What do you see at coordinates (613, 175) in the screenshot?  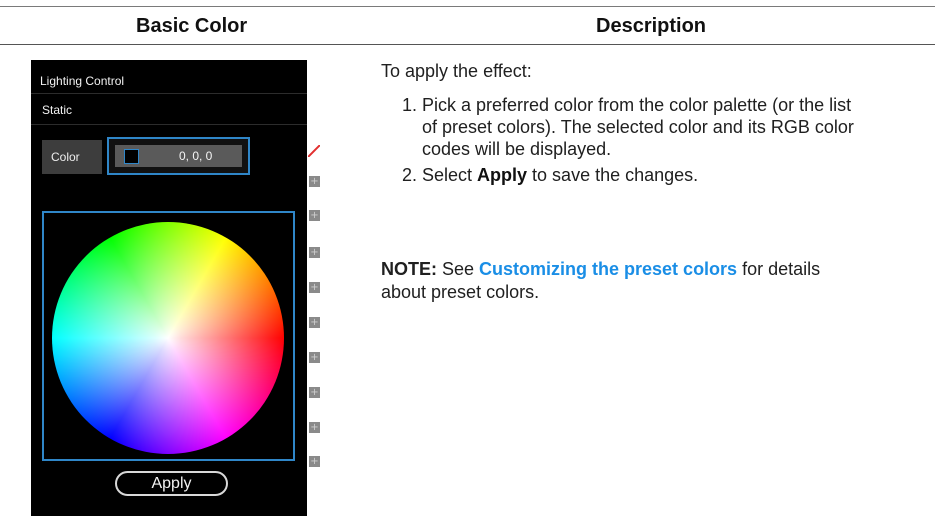 I see `step-text-post: to save the changes.` at bounding box center [613, 175].